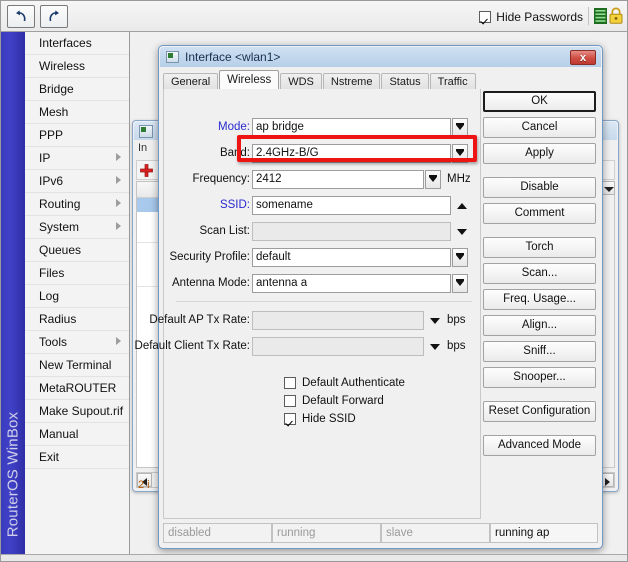  What do you see at coordinates (351, 205) in the screenshot?
I see `ssid-input: somename` at bounding box center [351, 205].